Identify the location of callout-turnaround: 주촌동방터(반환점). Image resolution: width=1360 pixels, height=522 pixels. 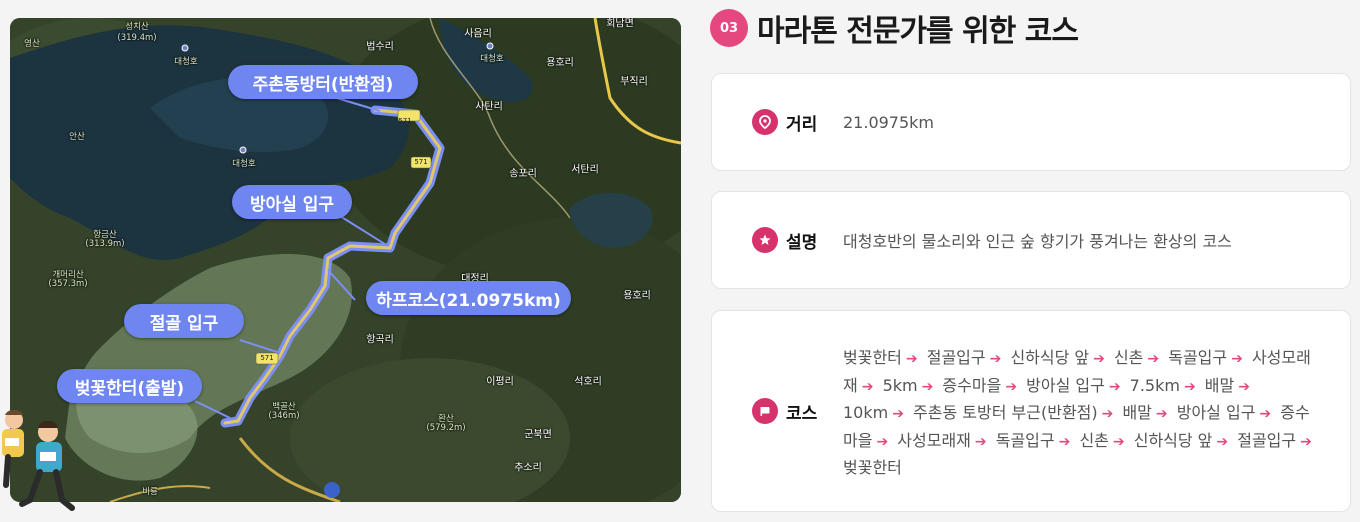
(323, 82).